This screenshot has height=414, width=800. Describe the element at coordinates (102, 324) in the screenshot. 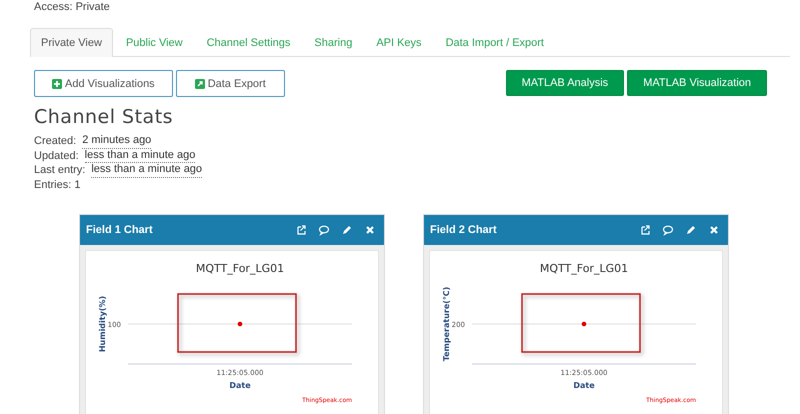

I see `y-axis-label: Humidity(%)` at that location.